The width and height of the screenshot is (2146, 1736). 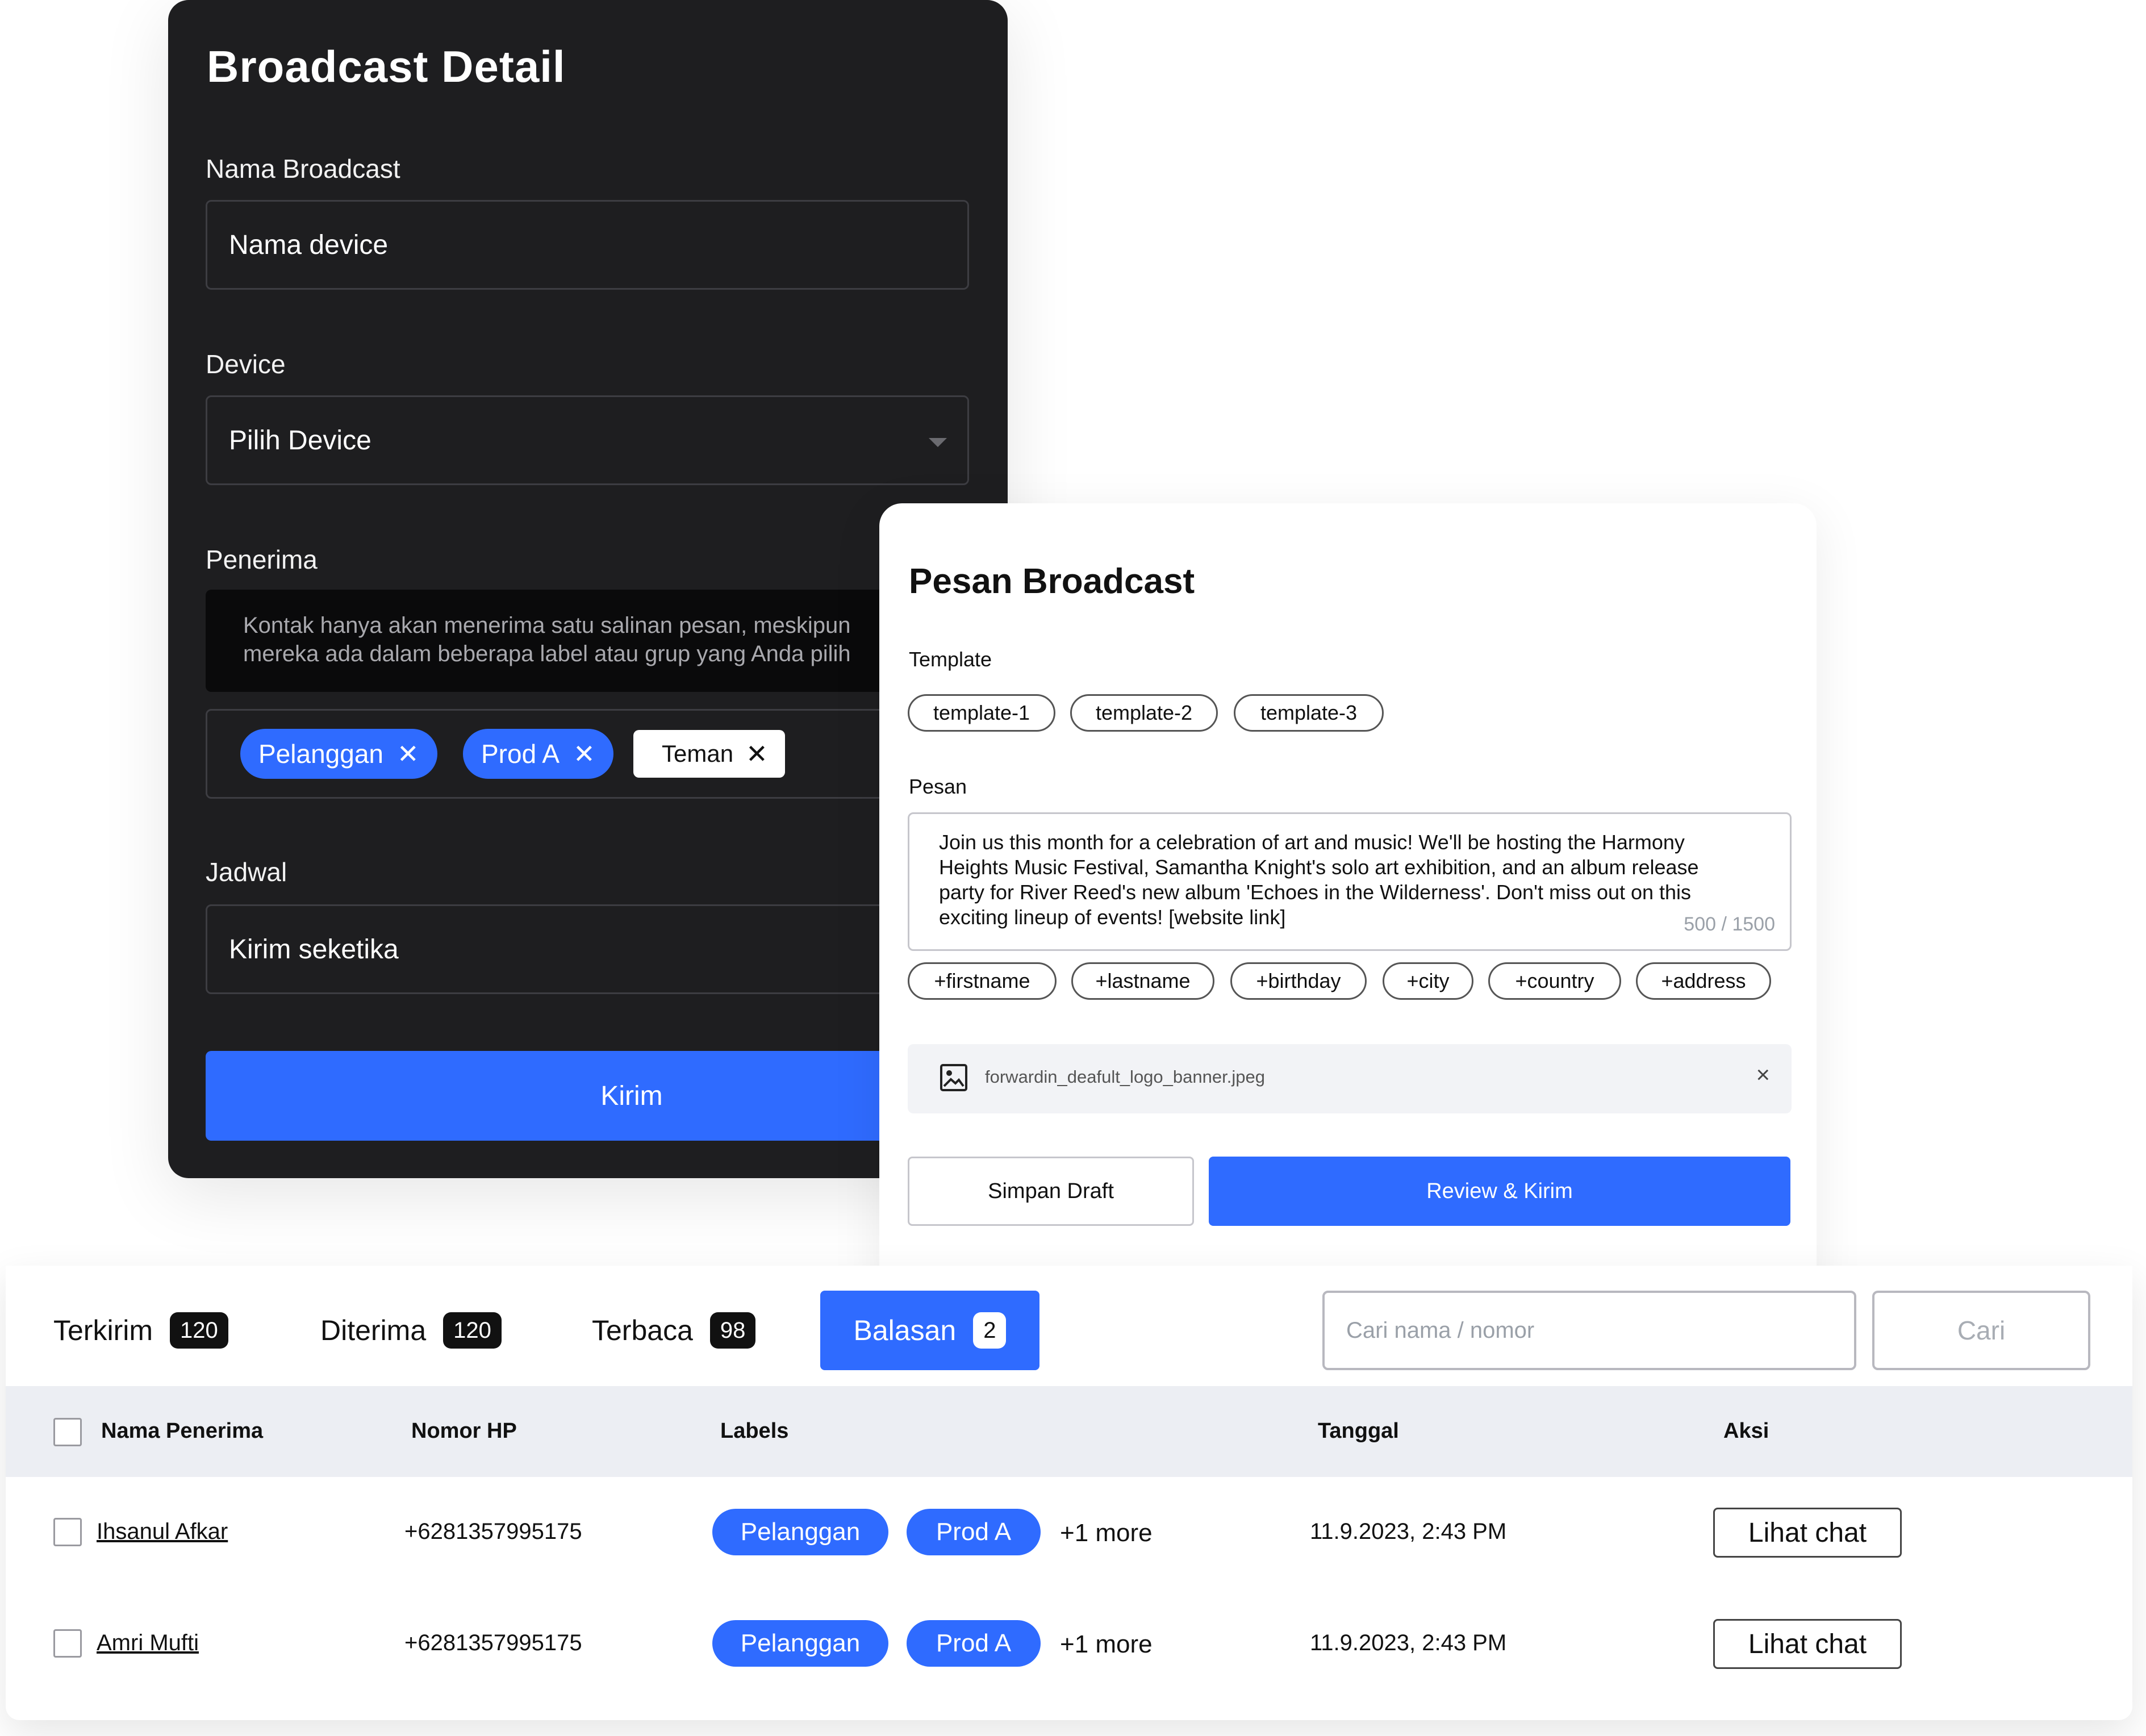 I want to click on attachment-filename: forwardin_deafult_logo_banner.jpeg, so click(x=1125, y=1077).